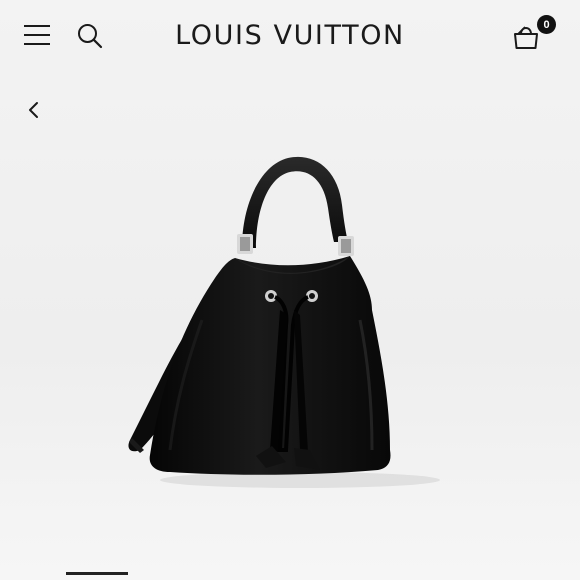  I want to click on brand-logo: LOUIS VUITTON, so click(290, 35).